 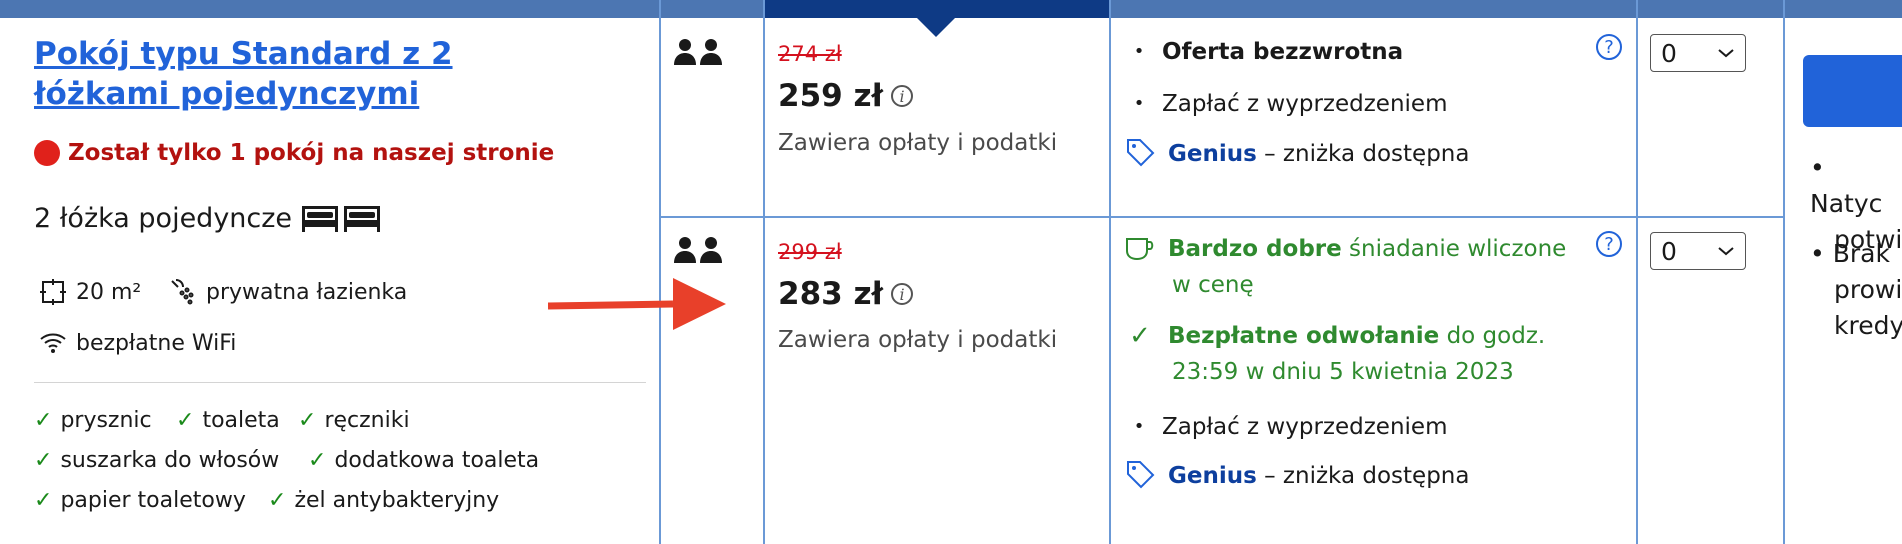 What do you see at coordinates (936, 9) in the screenshot?
I see `price-column-header-selected` at bounding box center [936, 9].